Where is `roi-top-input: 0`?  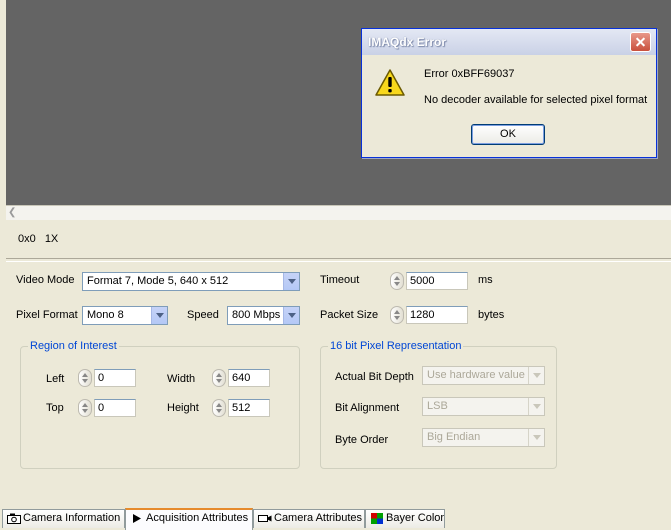
roi-top-input: 0 is located at coordinates (115, 408).